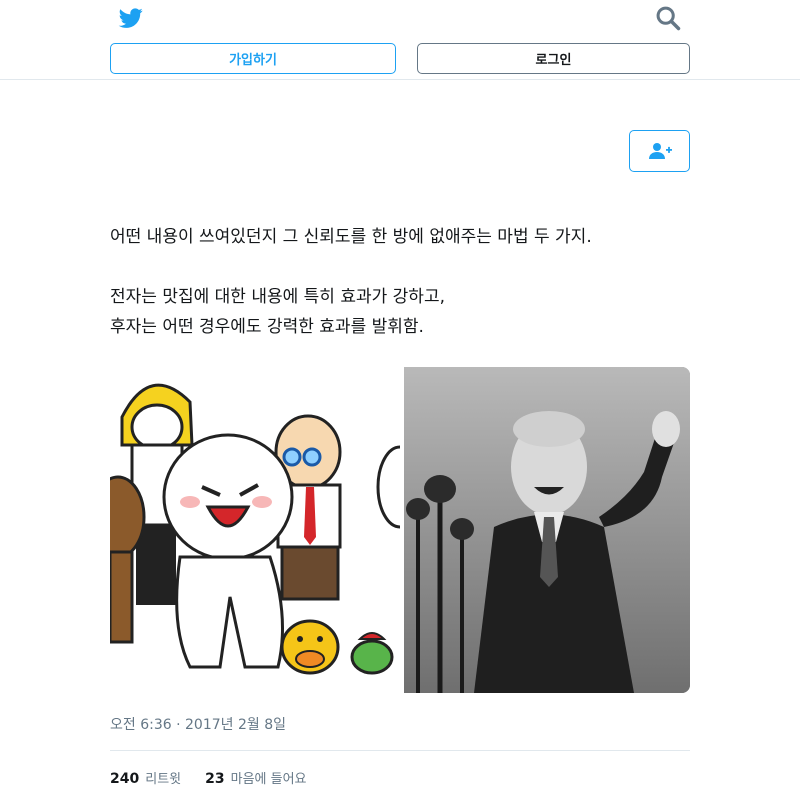 The height and width of the screenshot is (800, 800). What do you see at coordinates (668, 18) in the screenshot?
I see `search-icon` at bounding box center [668, 18].